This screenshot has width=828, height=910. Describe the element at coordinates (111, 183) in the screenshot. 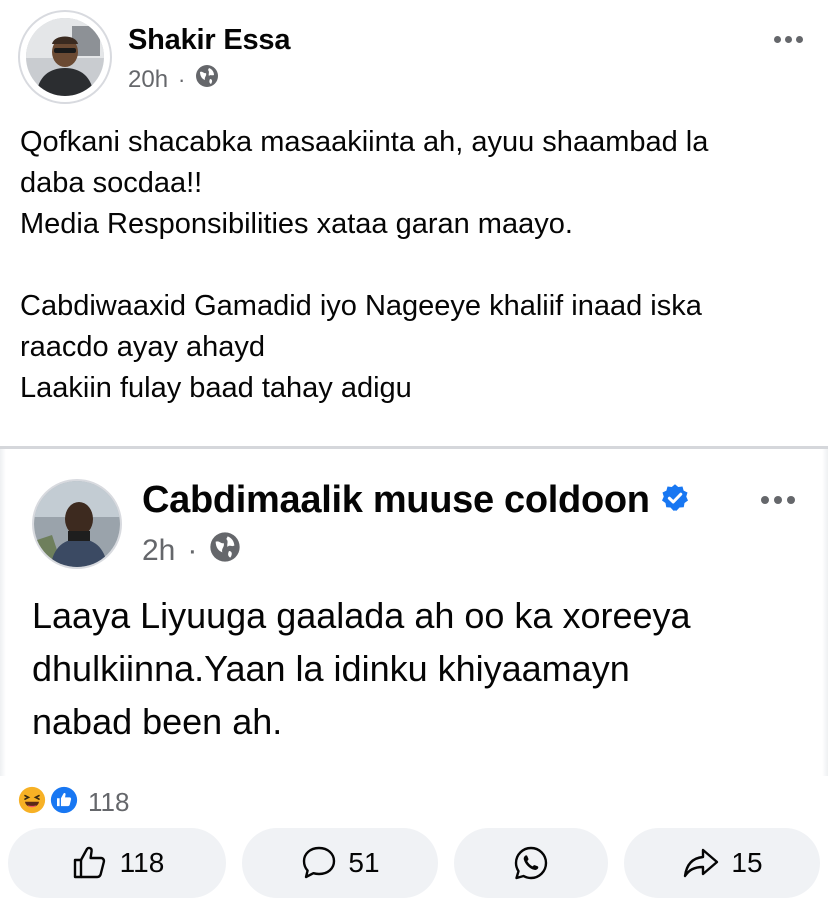

I see `post-text-line: daba socdaa!!` at that location.